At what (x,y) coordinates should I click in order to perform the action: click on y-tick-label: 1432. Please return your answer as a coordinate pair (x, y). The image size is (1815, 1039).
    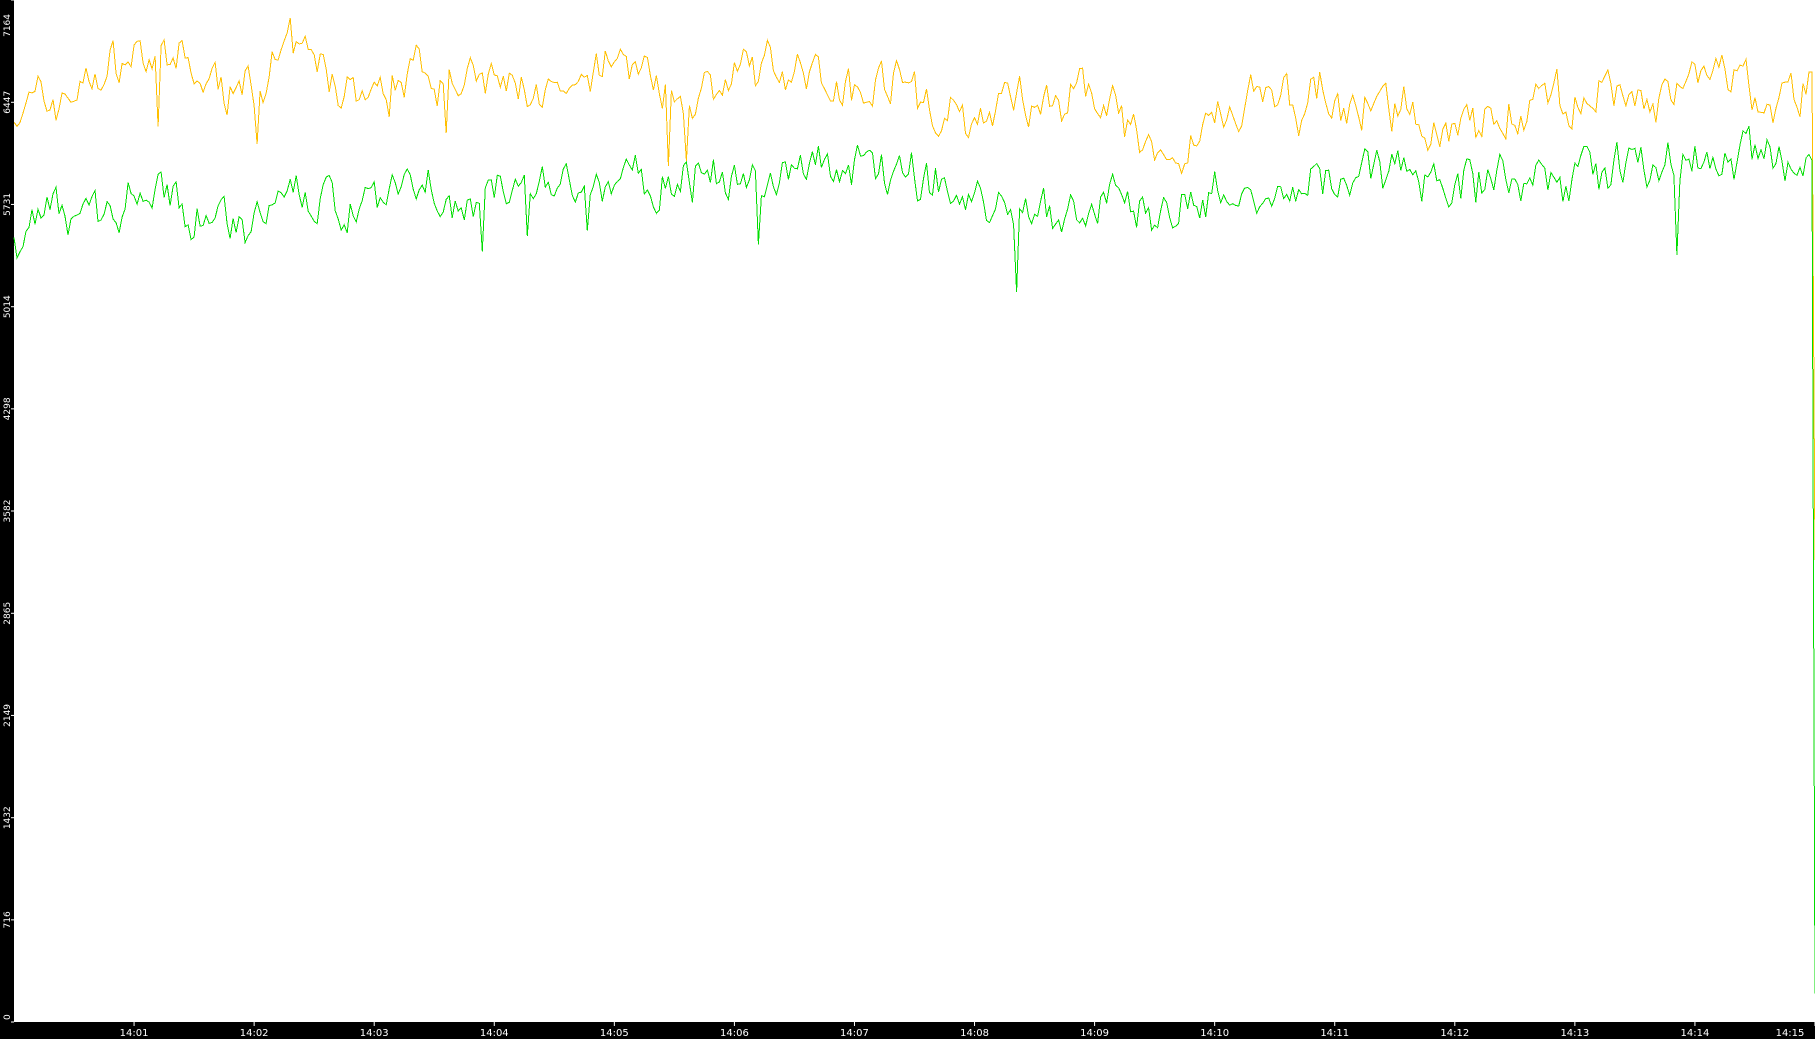
    Looking at the image, I should click on (8, 817).